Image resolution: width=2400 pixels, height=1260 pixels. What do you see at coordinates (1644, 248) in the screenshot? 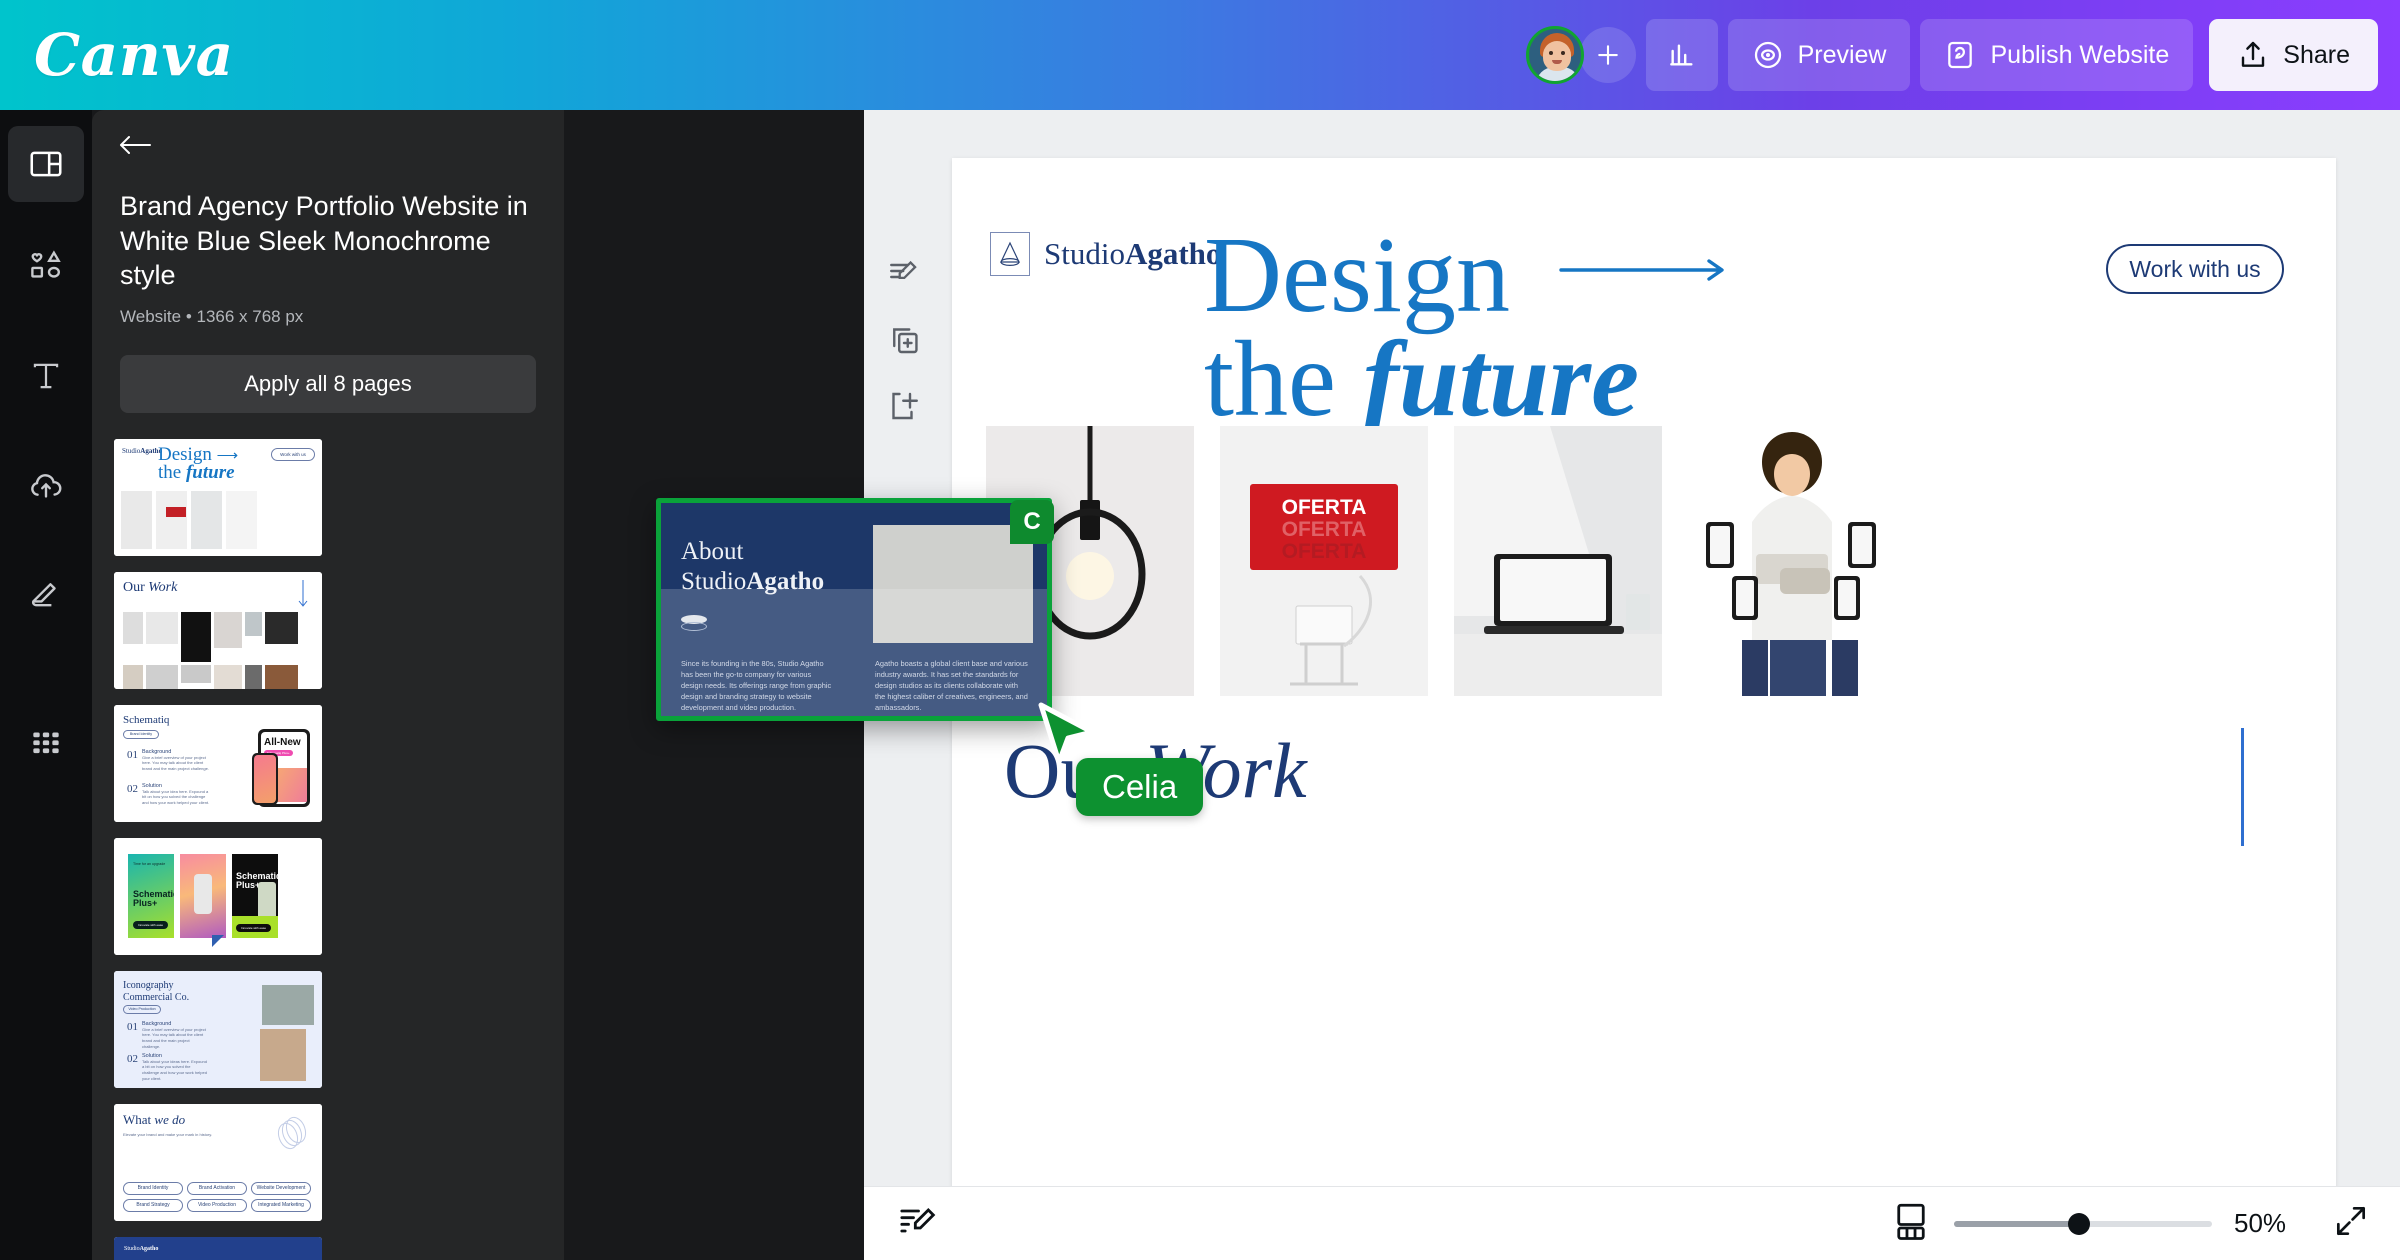
I see `long-arrow-icon` at bounding box center [1644, 248].